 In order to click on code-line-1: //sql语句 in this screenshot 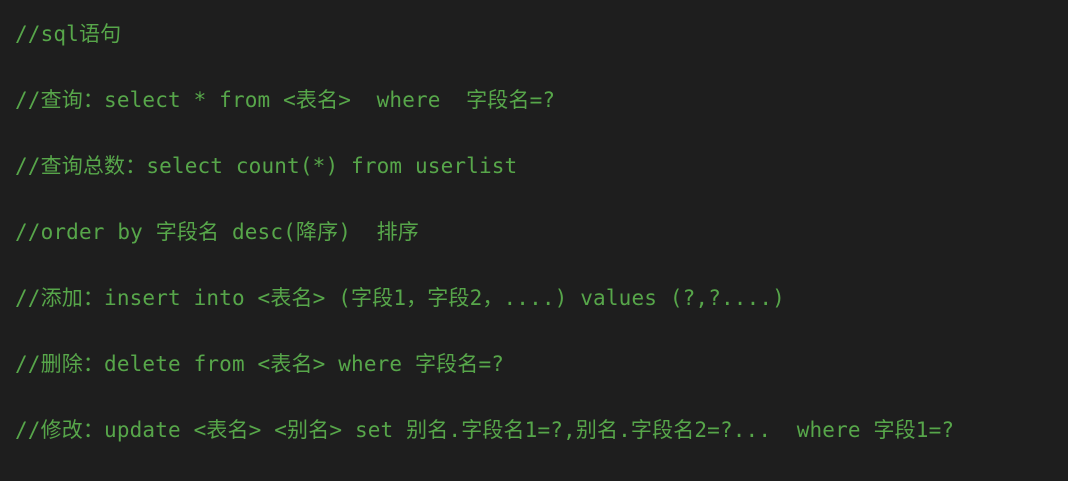, I will do `click(541, 34)`.